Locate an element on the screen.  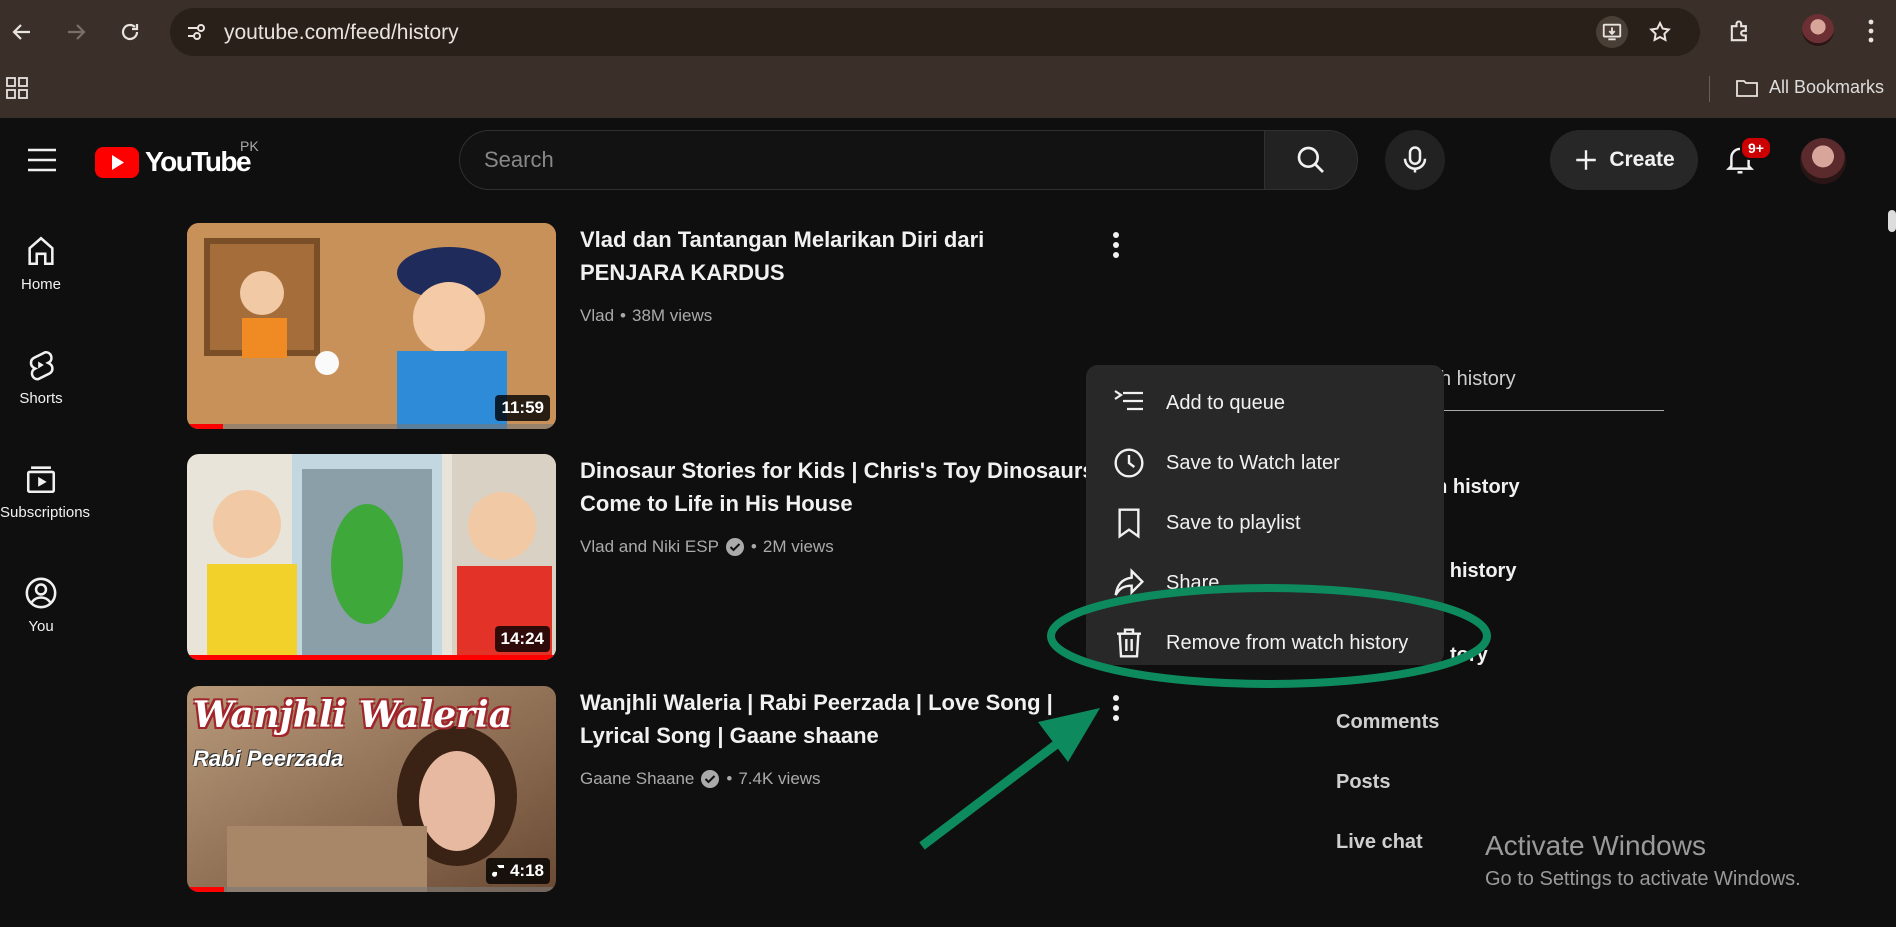
video-title-1-line1: Vlad dan Tantangan Melarikan Diri dari is located at coordinates (782, 239).